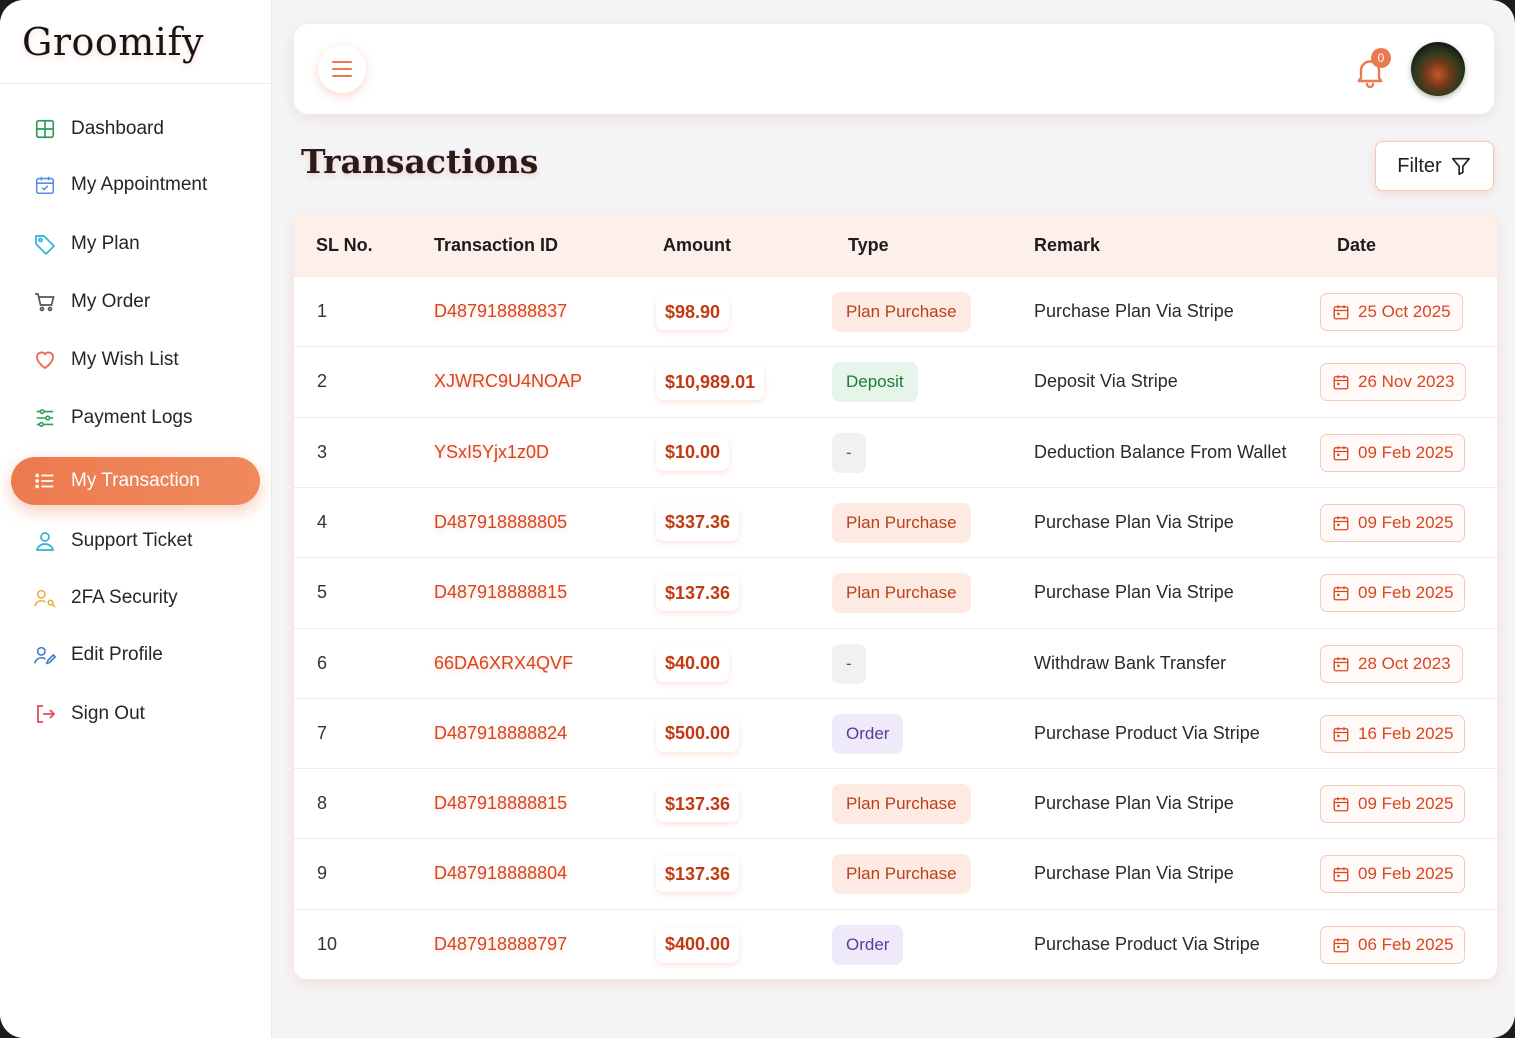  Describe the element at coordinates (45, 244) in the screenshot. I see `tag-icon` at that location.